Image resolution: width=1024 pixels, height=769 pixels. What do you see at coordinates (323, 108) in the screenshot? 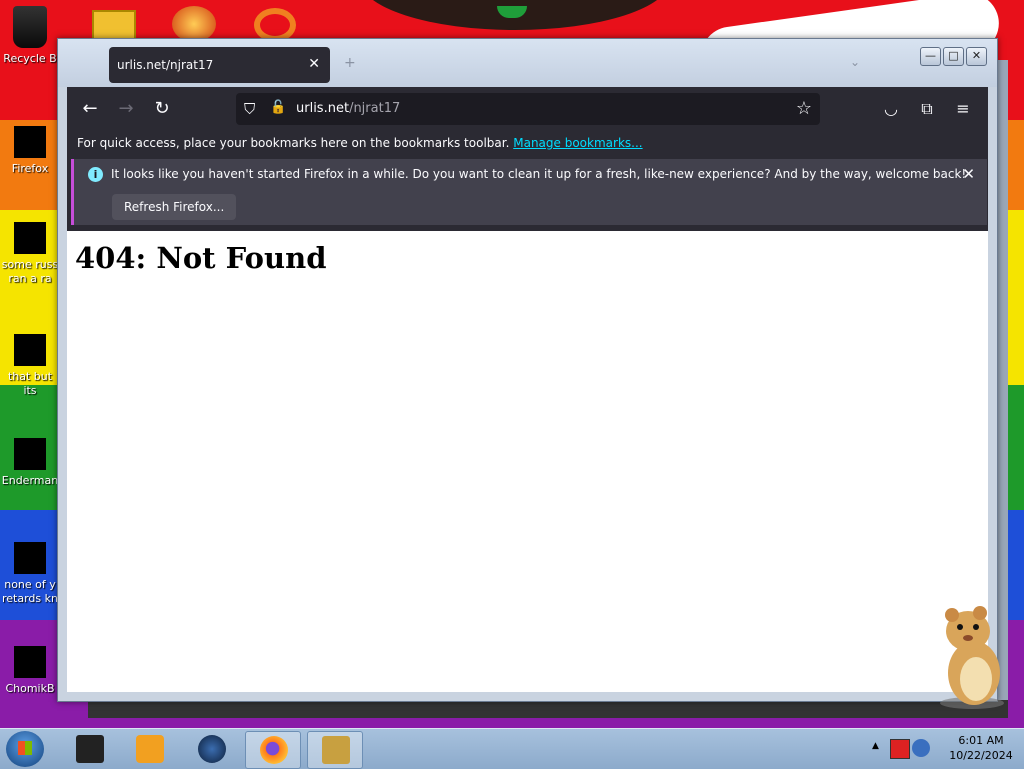
I see `url-host: urlis.net` at bounding box center [323, 108].